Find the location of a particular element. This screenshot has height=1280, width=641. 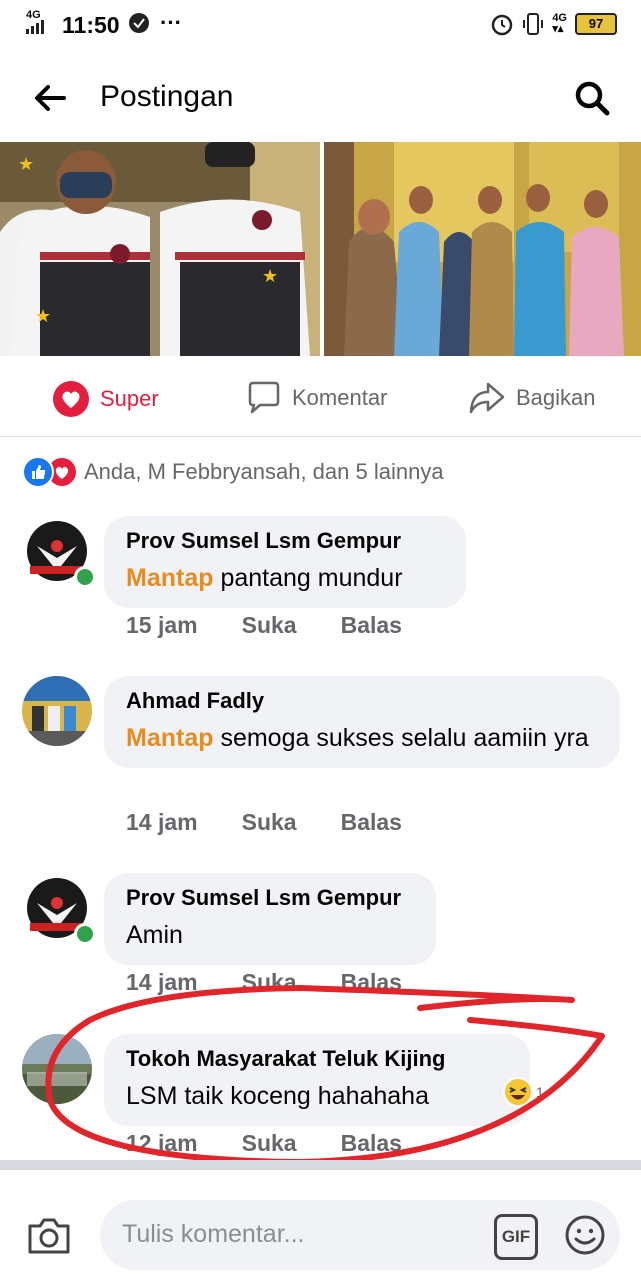

share-button: Bagikan is located at coordinates (532, 398).